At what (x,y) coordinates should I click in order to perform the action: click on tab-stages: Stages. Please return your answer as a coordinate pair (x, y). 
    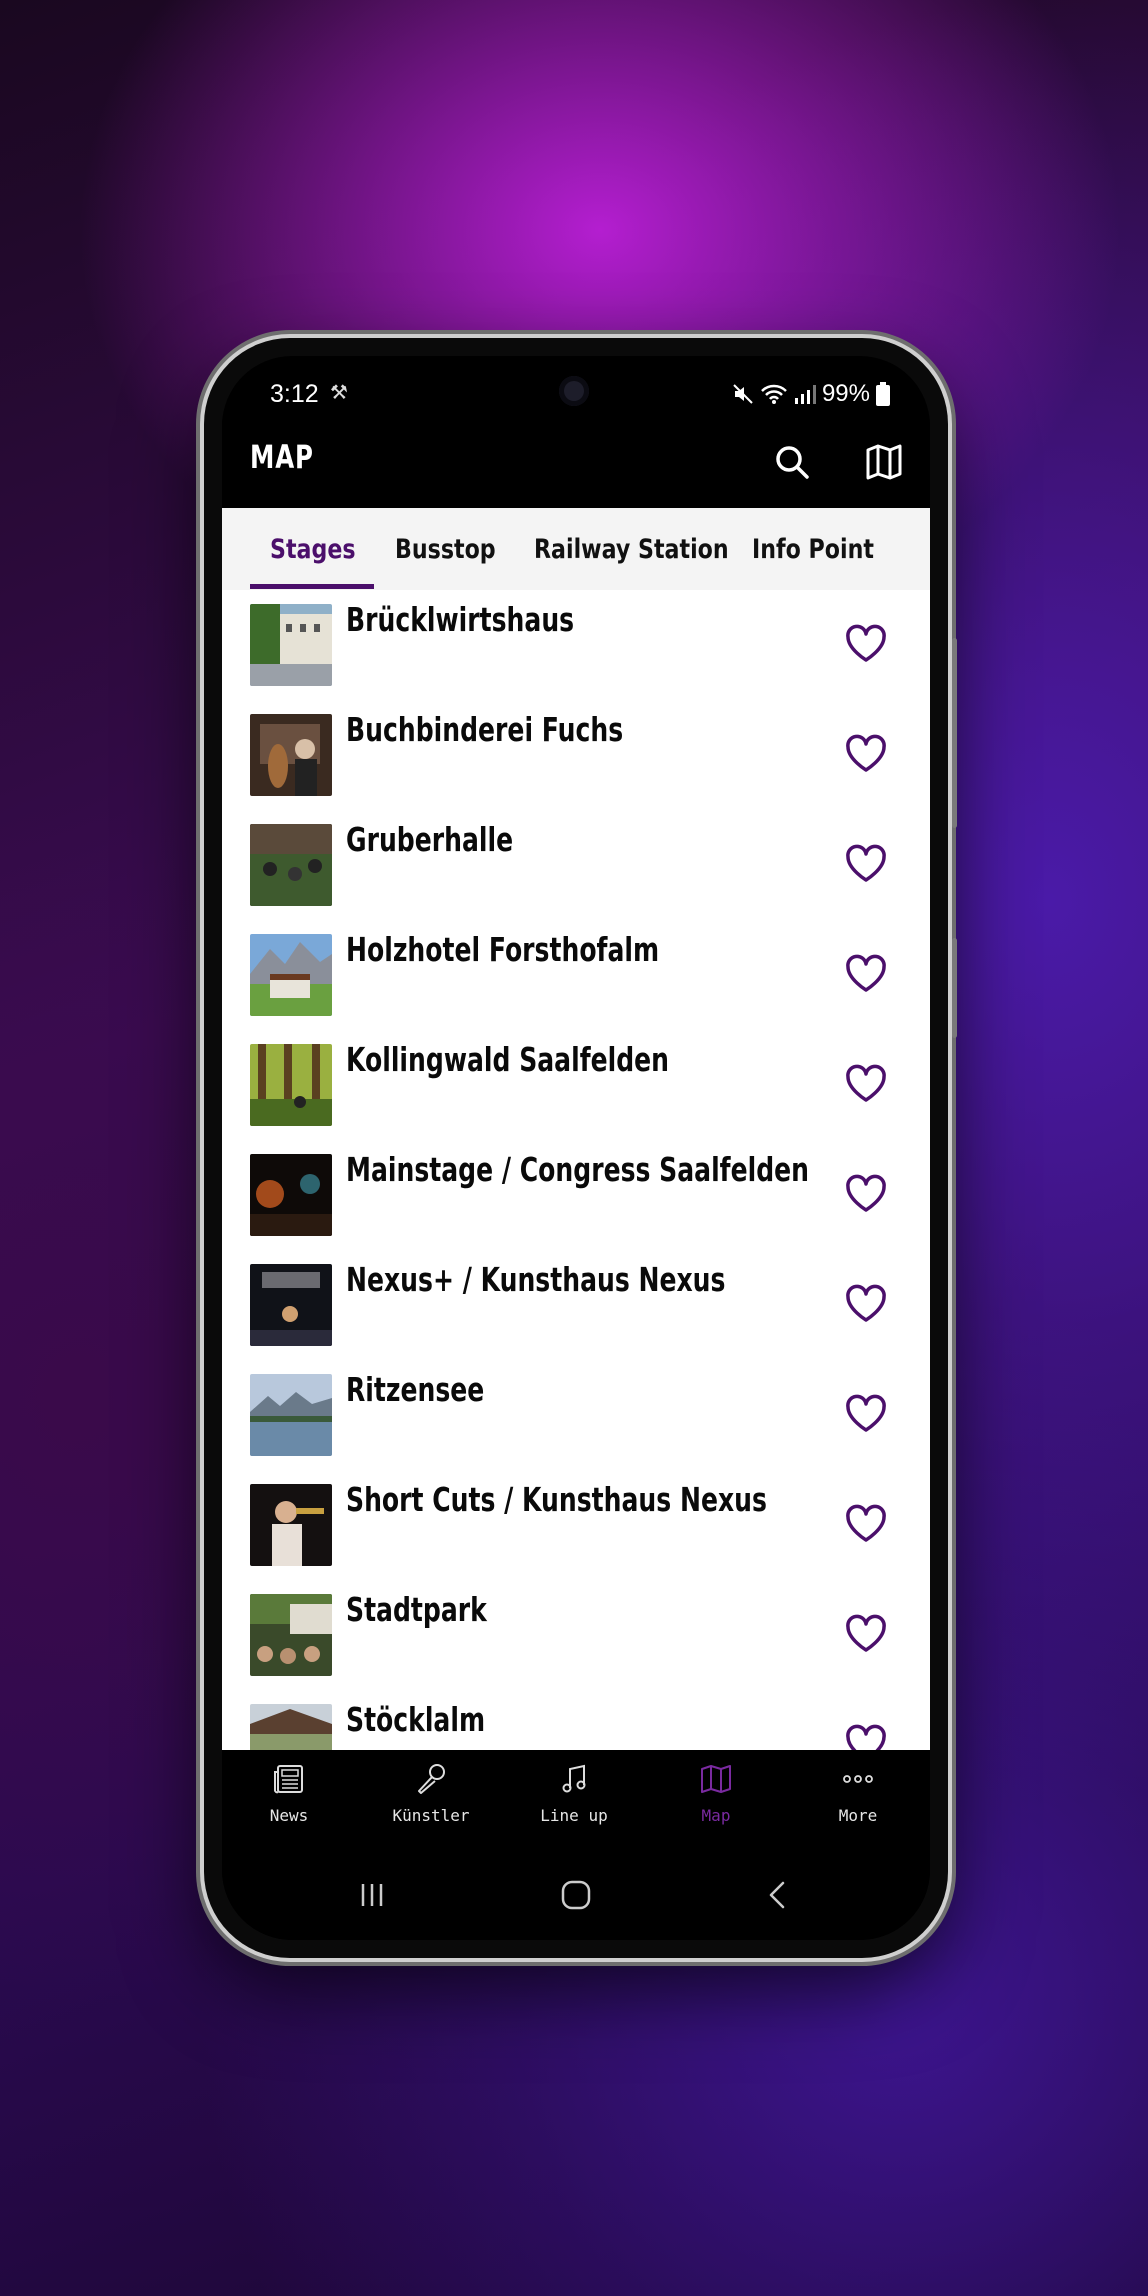
    Looking at the image, I should click on (322, 549).